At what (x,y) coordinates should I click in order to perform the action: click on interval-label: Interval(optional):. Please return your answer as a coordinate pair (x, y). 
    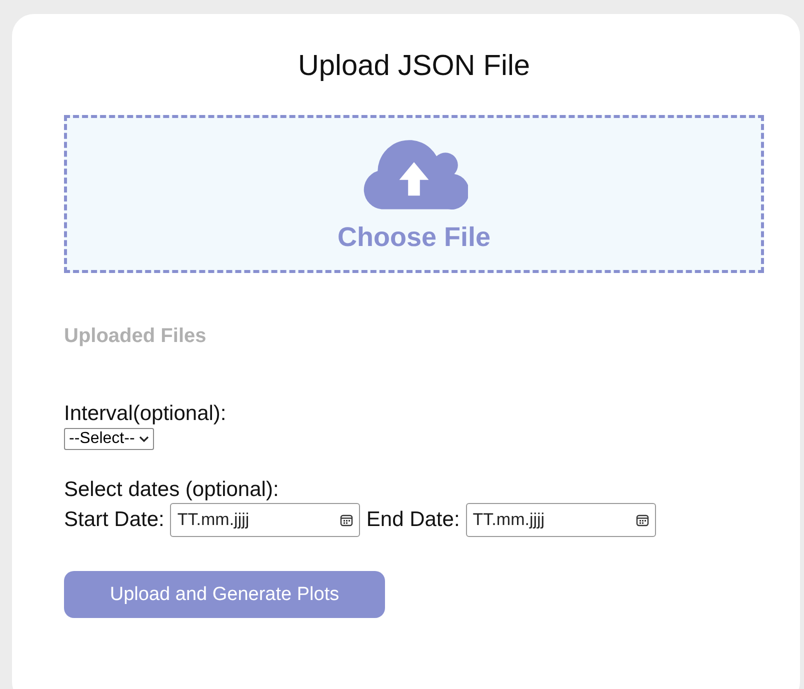
    Looking at the image, I should click on (146, 414).